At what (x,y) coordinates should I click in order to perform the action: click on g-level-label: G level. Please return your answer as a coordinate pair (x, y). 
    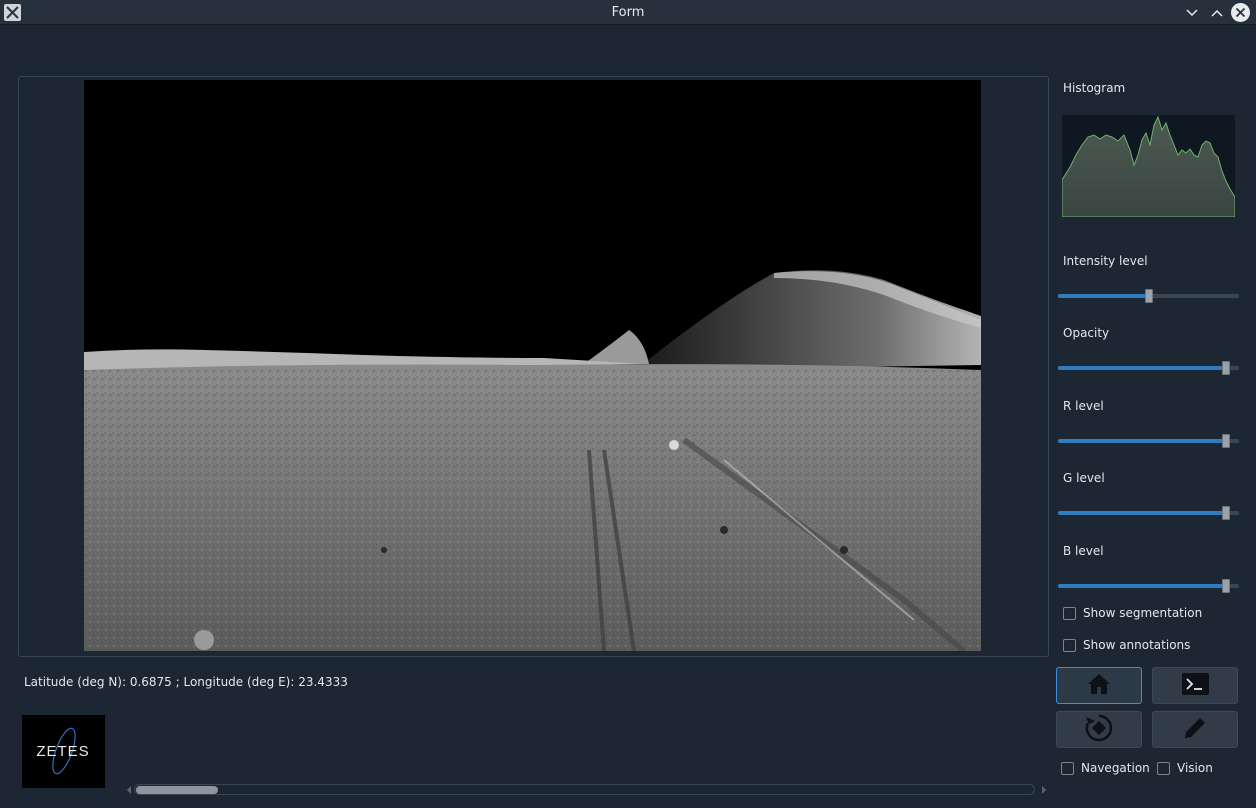
    Looking at the image, I should click on (1084, 478).